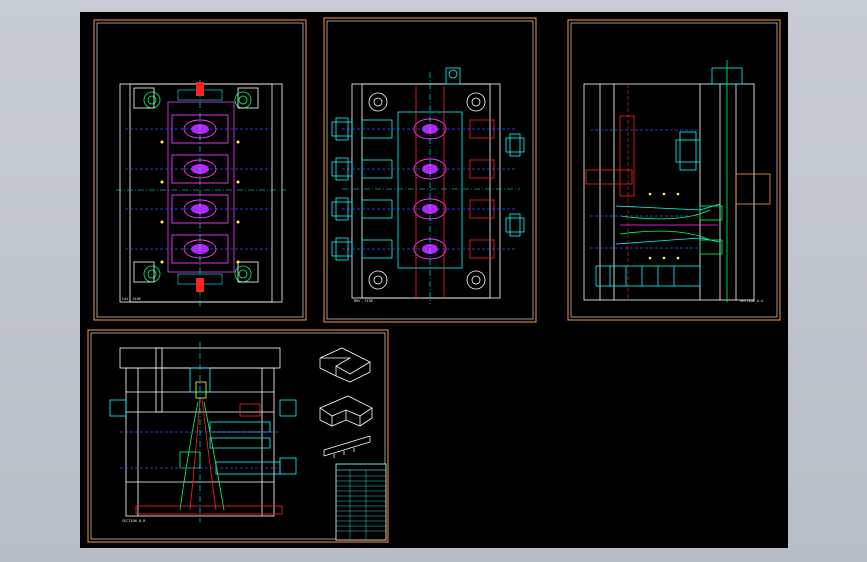  What do you see at coordinates (426, 191) in the screenshot?
I see `core-side-view` at bounding box center [426, 191].